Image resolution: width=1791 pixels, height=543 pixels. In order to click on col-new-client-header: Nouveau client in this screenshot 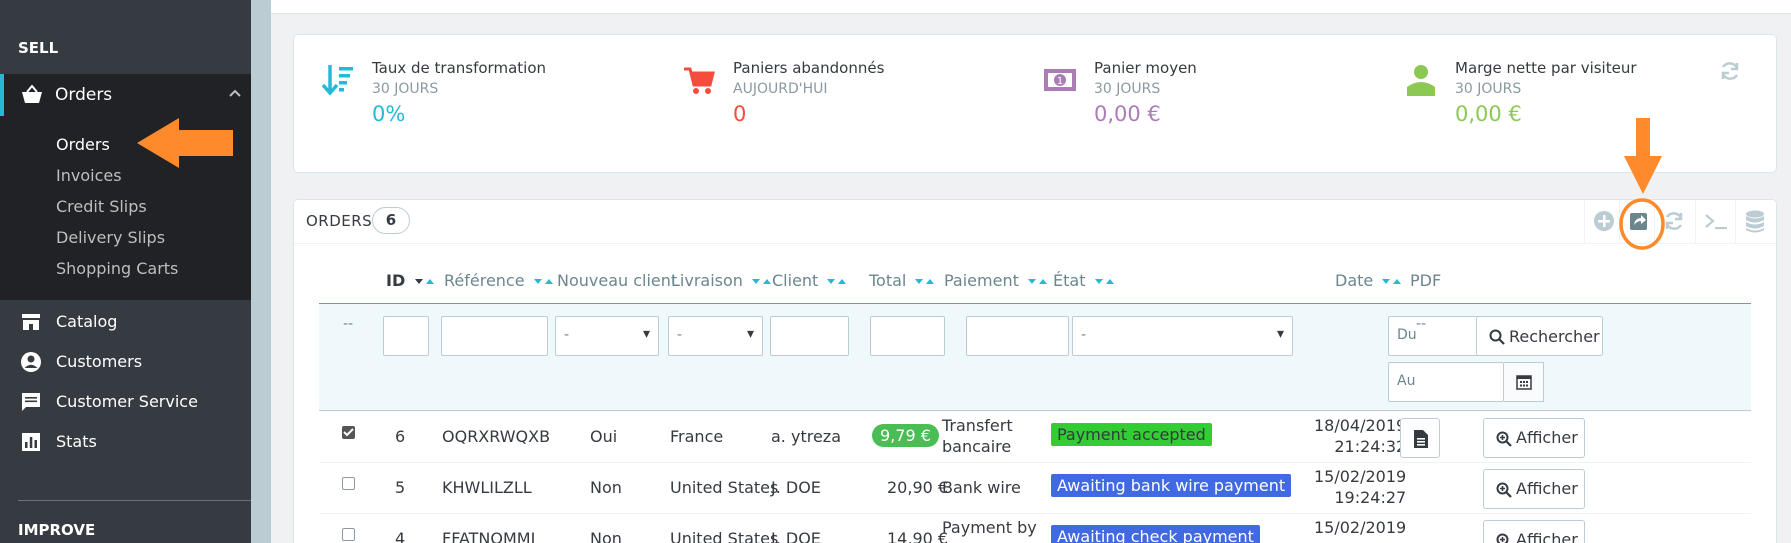, I will do `click(617, 280)`.